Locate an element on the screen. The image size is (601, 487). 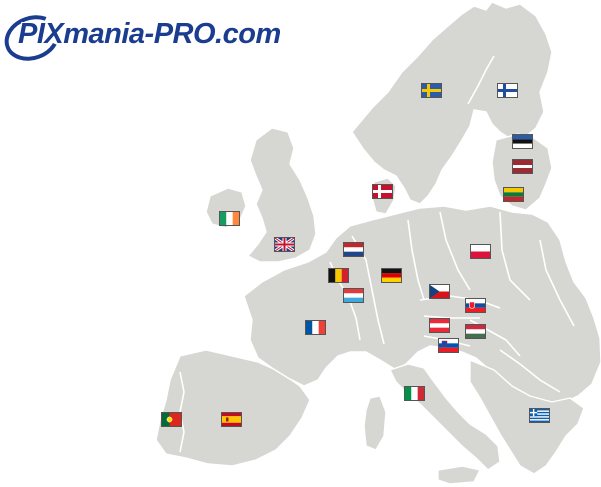
ireland-flag is located at coordinates (229, 218).